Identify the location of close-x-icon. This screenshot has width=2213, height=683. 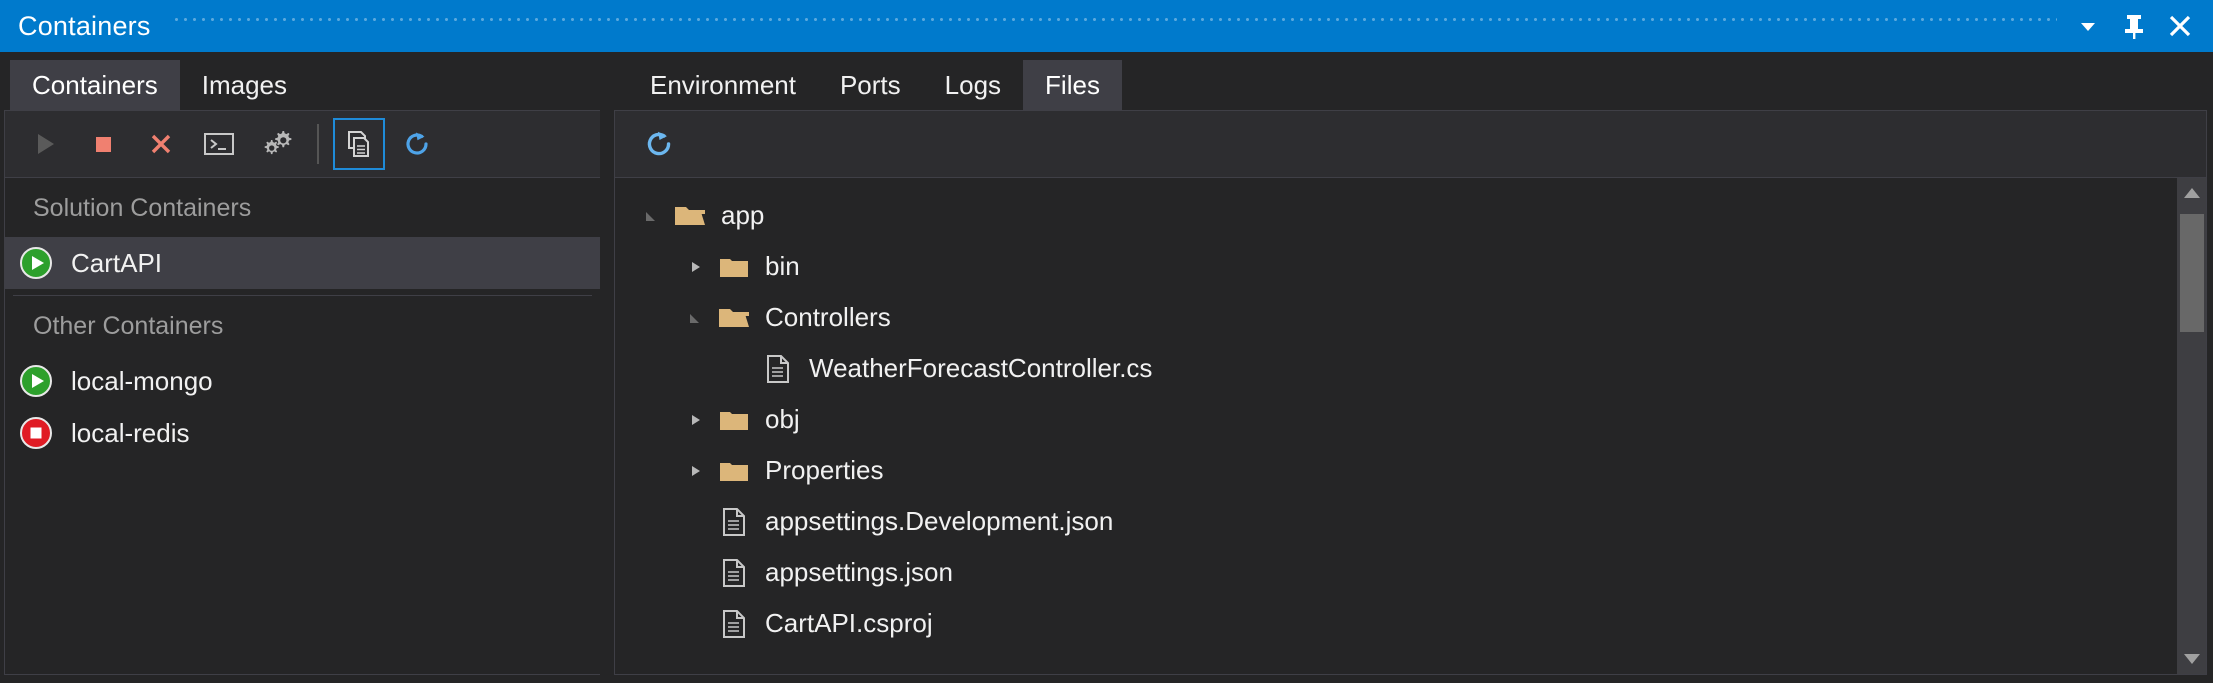
(161, 144).